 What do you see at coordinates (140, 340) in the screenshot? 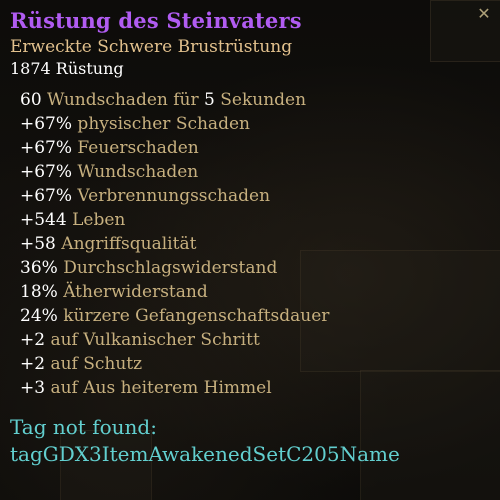
I see `stat-line: +2 auf Vulkanischer Schritt` at bounding box center [140, 340].